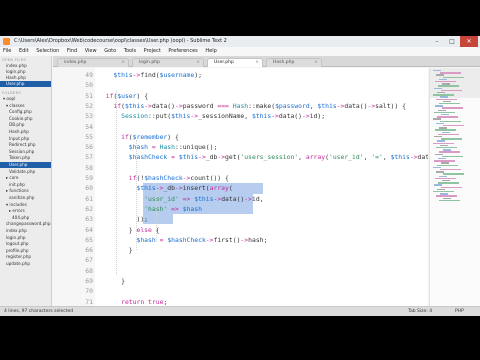 The height and width of the screenshot is (360, 480). I want to click on selection-status: 4 lines, 97 characters selected, so click(39, 311).